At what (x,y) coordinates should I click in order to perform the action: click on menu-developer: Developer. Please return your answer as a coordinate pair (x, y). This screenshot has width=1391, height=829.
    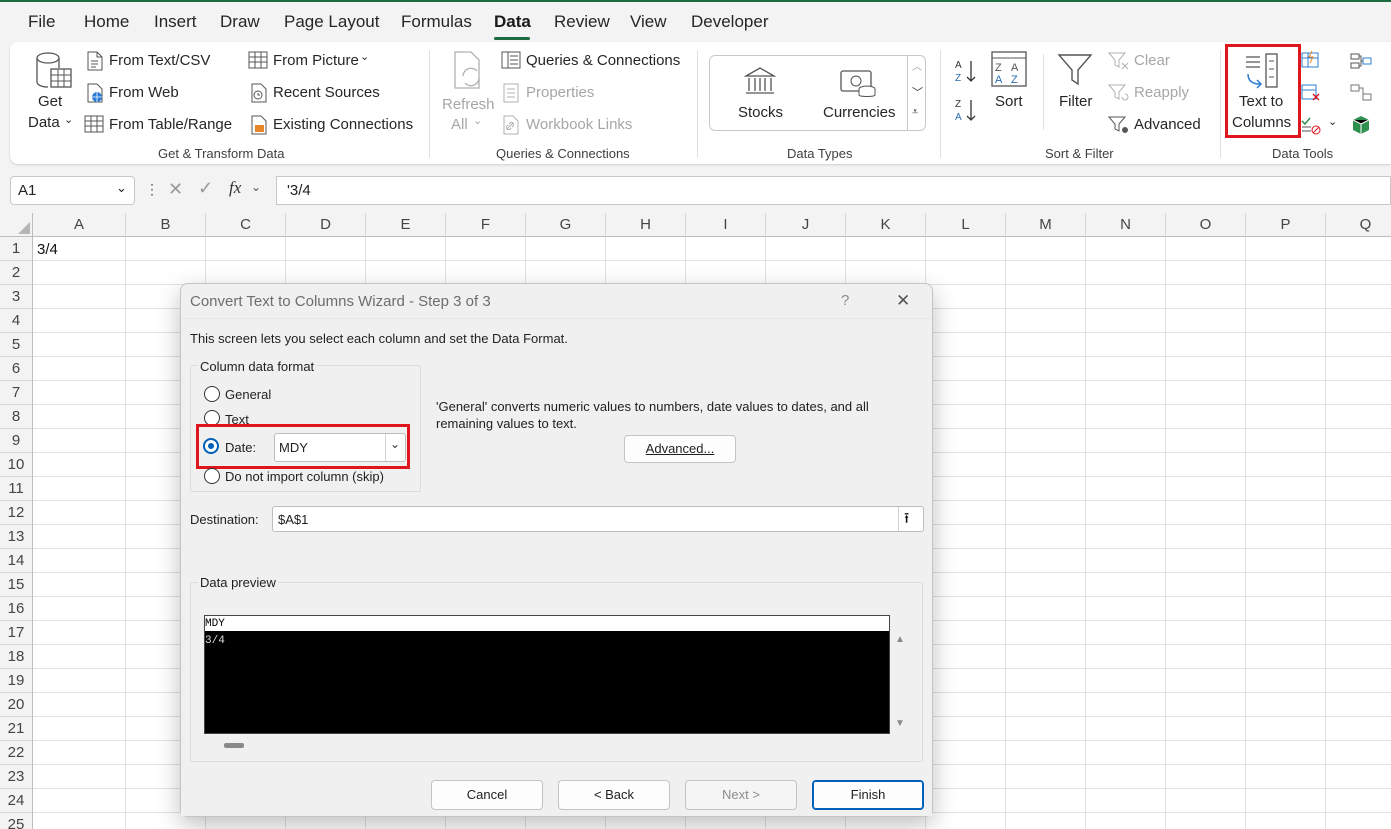
    Looking at the image, I should click on (730, 22).